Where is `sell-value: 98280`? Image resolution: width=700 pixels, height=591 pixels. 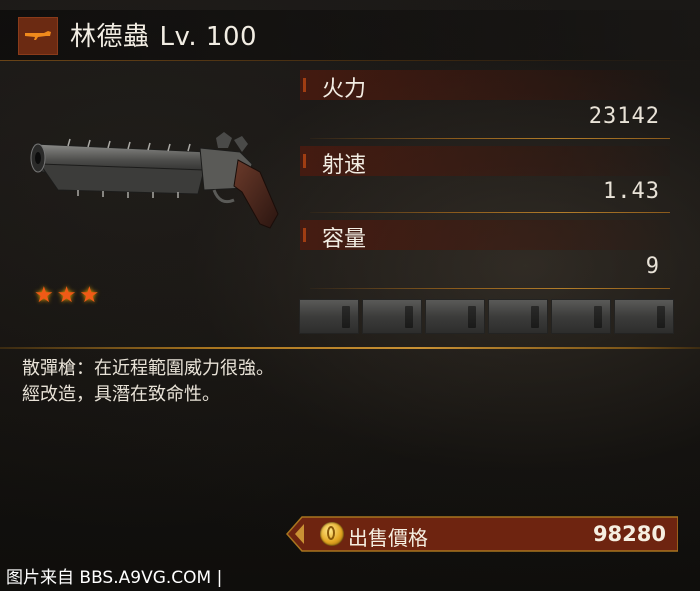 sell-value: 98280 is located at coordinates (629, 534).